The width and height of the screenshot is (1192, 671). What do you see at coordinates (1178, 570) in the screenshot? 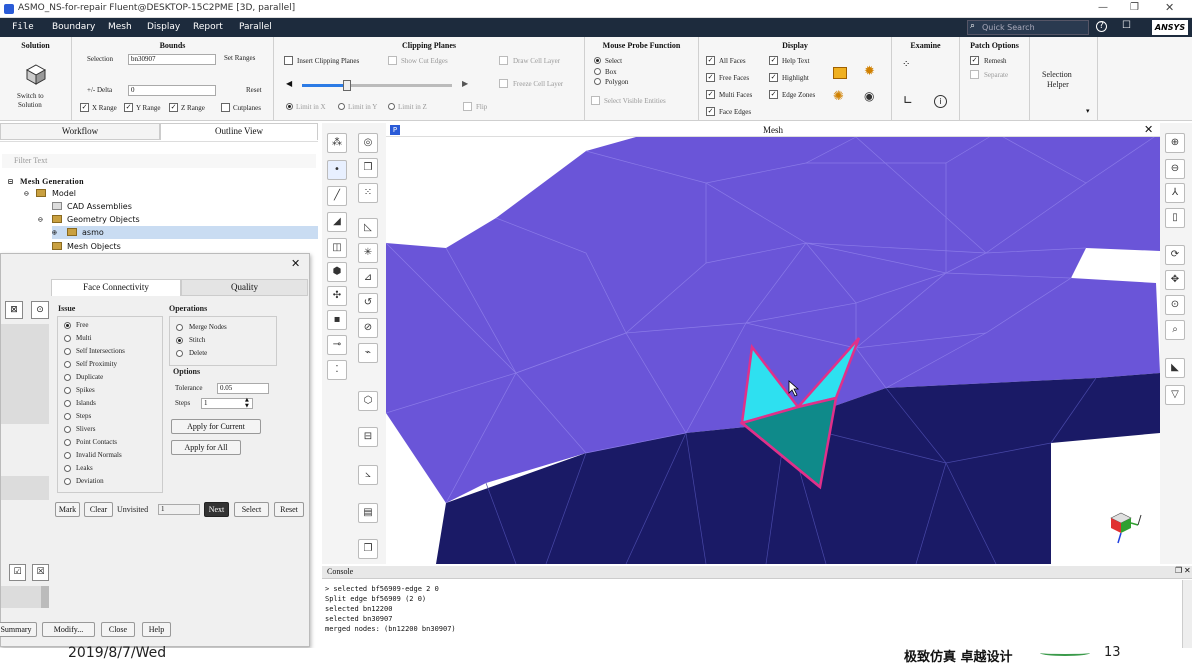
I see `console-restore-icon: ❐` at bounding box center [1178, 570].